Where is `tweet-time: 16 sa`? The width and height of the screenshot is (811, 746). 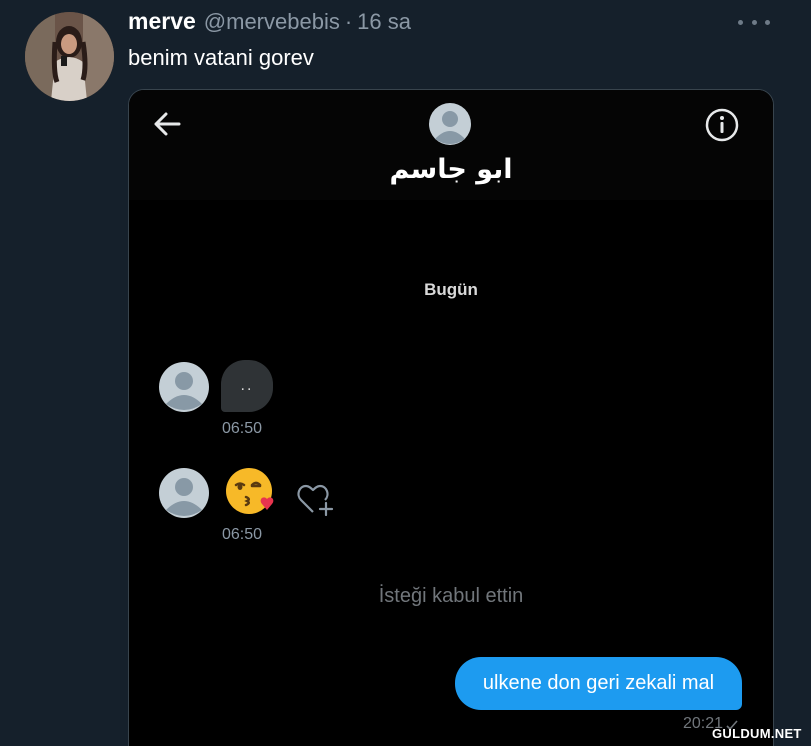
tweet-time: 16 sa is located at coordinates (384, 22).